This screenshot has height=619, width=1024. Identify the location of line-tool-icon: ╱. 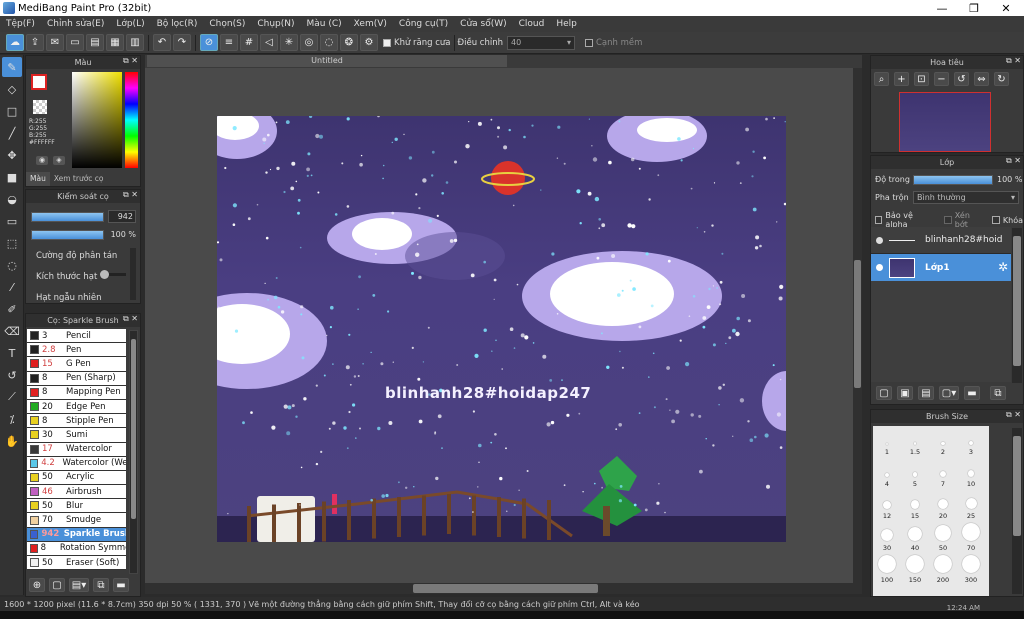
(12, 133).